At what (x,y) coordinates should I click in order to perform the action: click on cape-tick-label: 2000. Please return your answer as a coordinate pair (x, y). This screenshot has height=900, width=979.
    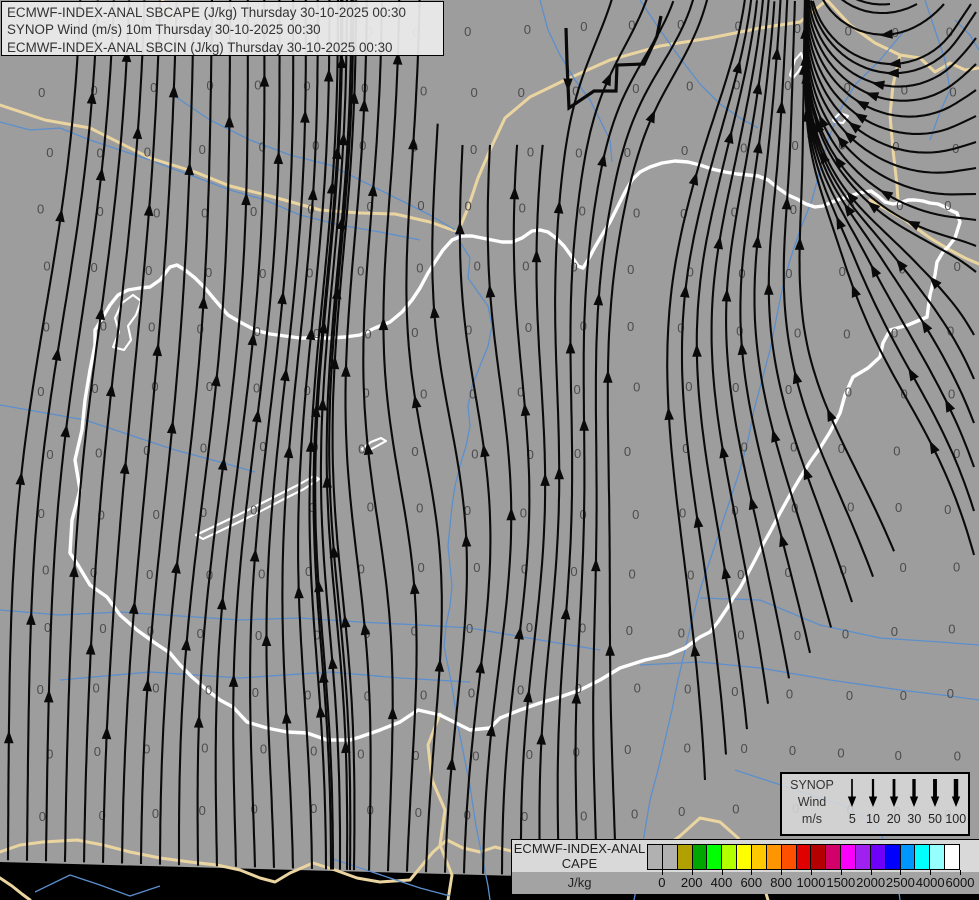
    Looking at the image, I should click on (871, 882).